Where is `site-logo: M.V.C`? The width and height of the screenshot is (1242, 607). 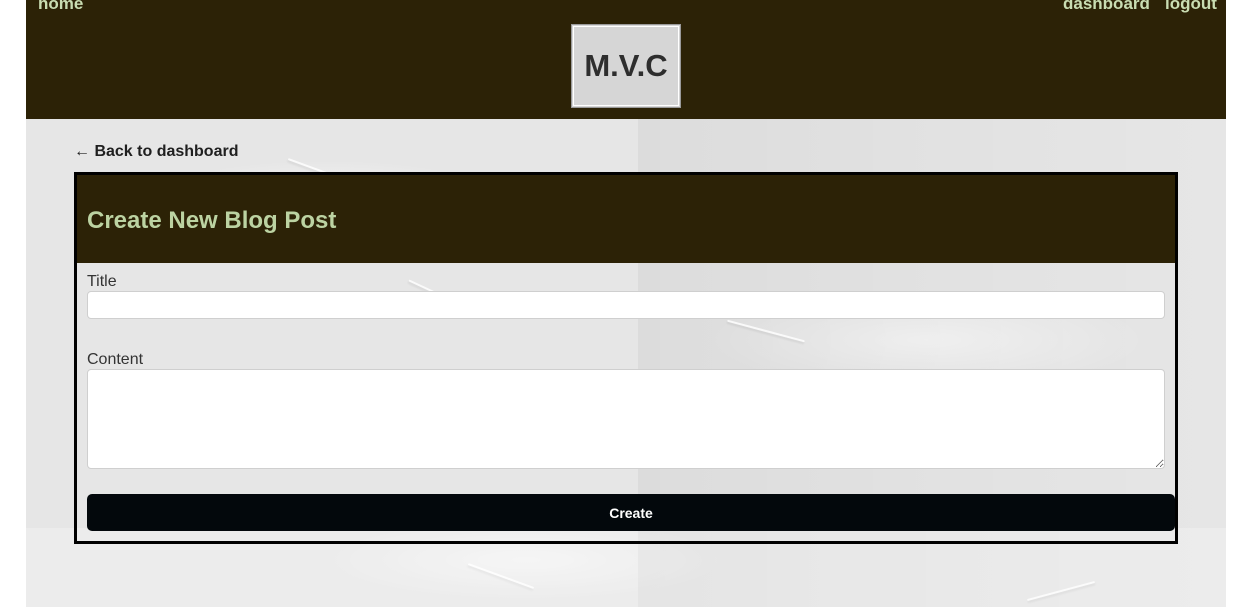 site-logo: M.V.C is located at coordinates (626, 66).